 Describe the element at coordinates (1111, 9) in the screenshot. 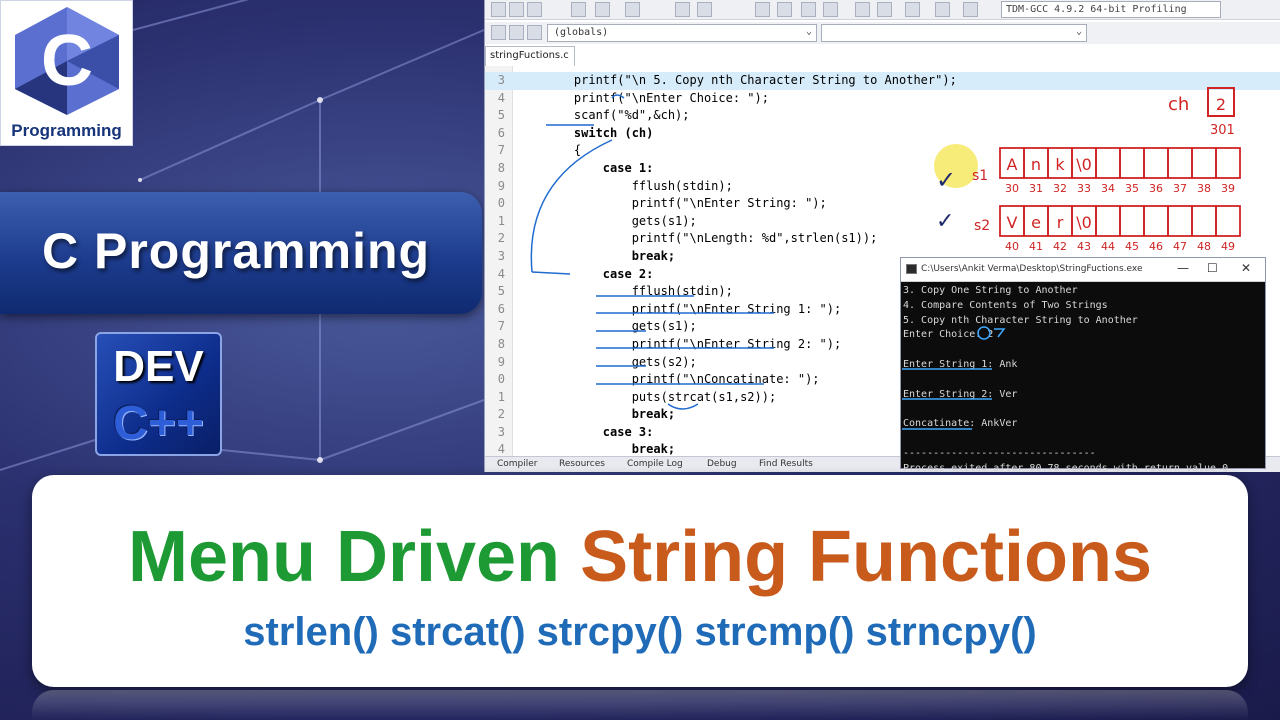

I see `compiler-select: TDM-GCC 4.9.2 64-bit Profiling` at that location.